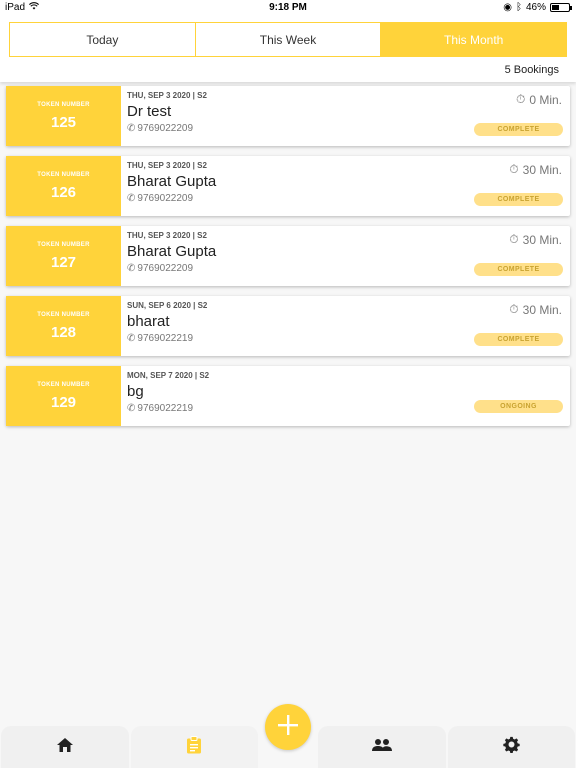  I want to click on nav-bookings, so click(194, 747).